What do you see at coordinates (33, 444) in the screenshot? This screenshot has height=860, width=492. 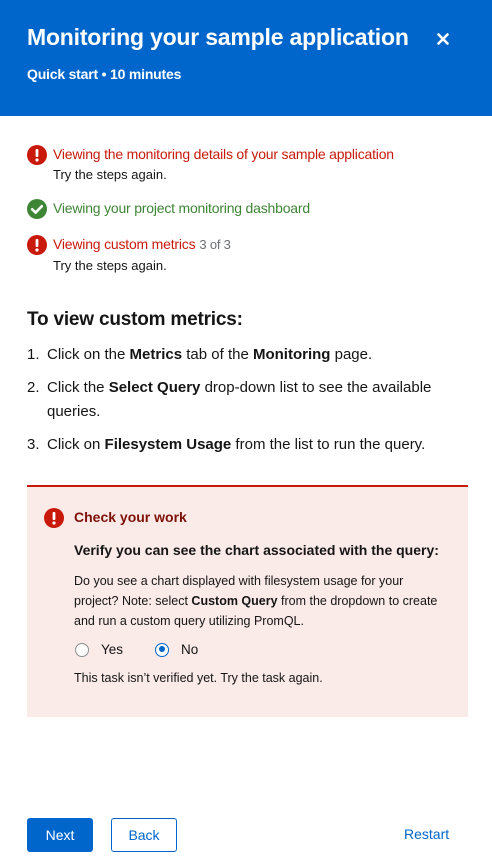 I see `step-number: 3.` at bounding box center [33, 444].